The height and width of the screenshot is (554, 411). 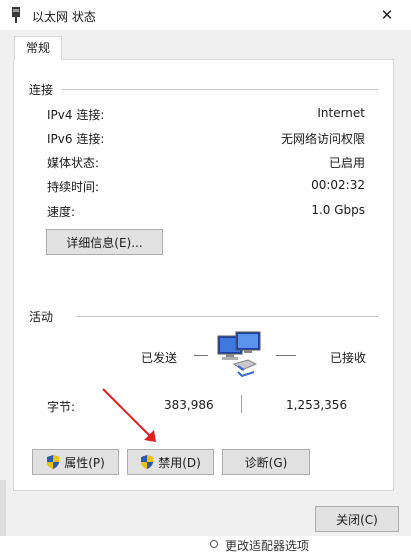 I want to click on speed-value: 1.0 Gbps, so click(x=338, y=210).